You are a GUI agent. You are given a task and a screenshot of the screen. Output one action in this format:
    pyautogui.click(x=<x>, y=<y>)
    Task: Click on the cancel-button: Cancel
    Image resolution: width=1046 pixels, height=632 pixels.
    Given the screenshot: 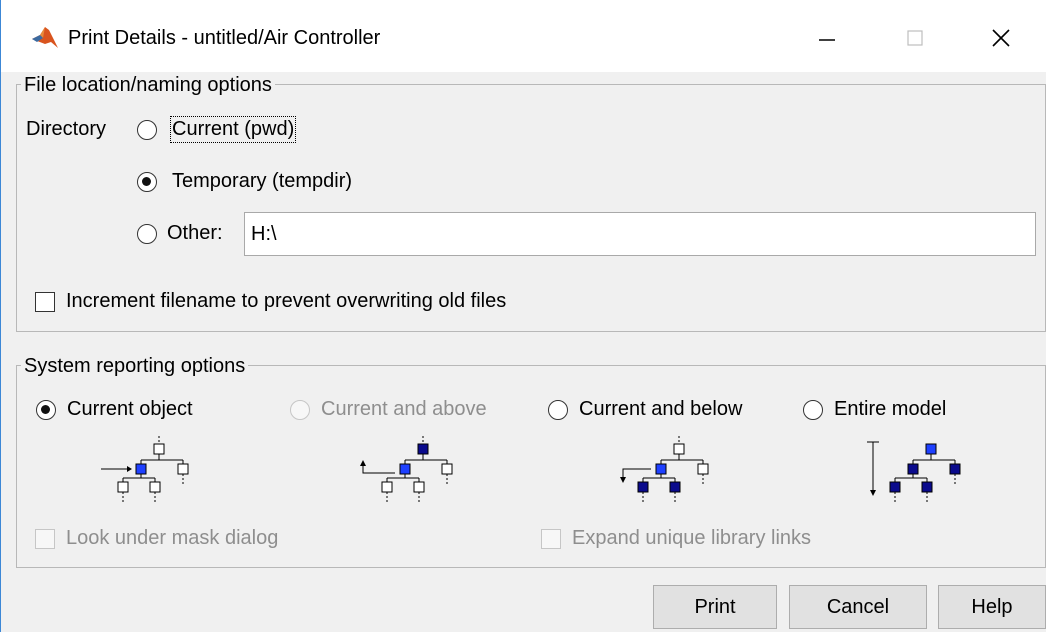 What is the action you would take?
    pyautogui.click(x=858, y=607)
    